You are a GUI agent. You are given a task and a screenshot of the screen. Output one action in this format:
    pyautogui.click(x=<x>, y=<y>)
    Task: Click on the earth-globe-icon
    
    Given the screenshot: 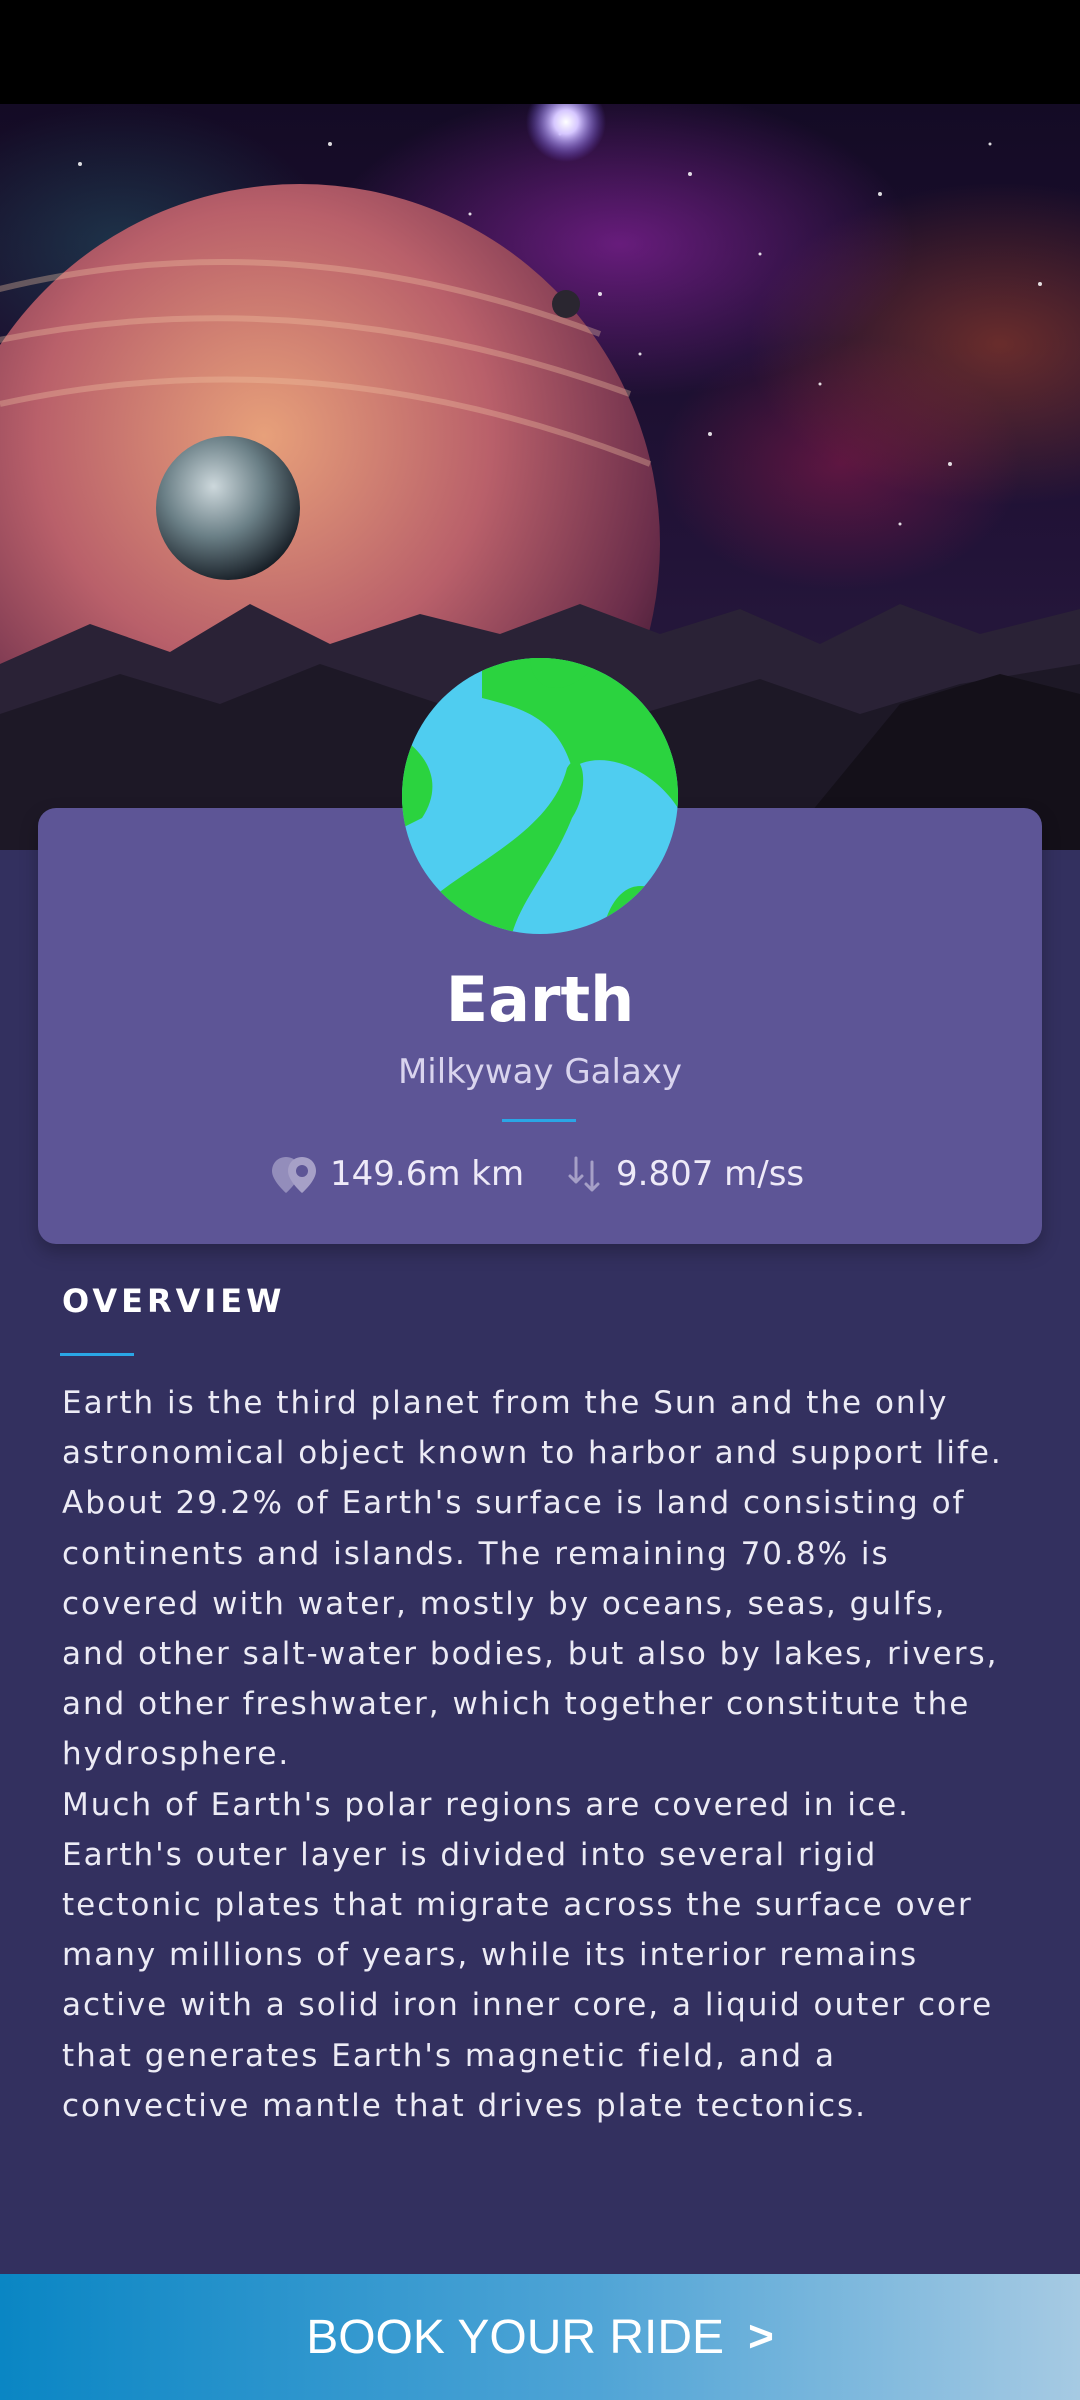 What is the action you would take?
    pyautogui.click(x=540, y=796)
    